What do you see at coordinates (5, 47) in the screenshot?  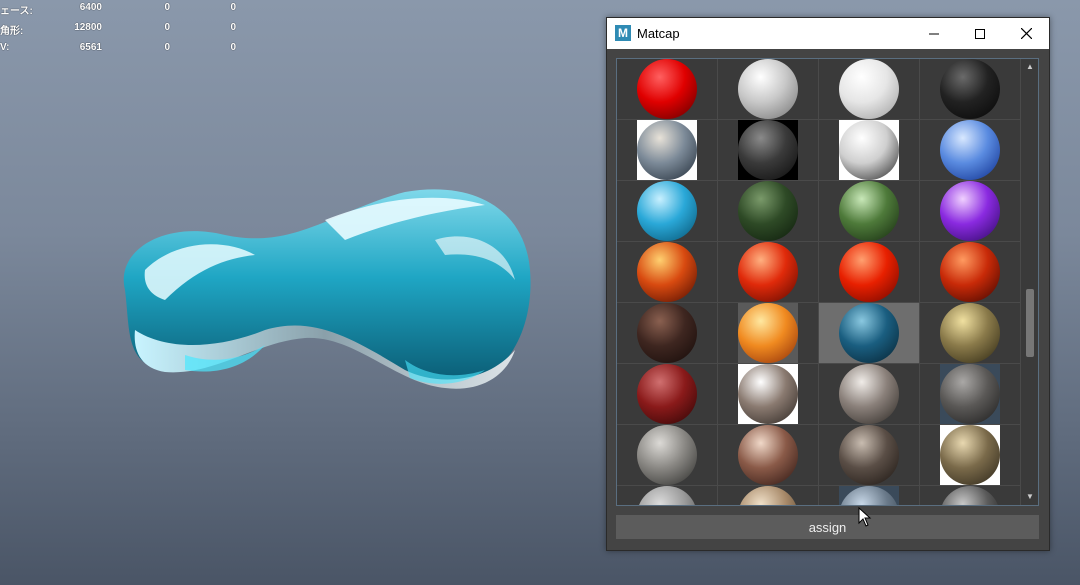 I see `hud-label: V:` at bounding box center [5, 47].